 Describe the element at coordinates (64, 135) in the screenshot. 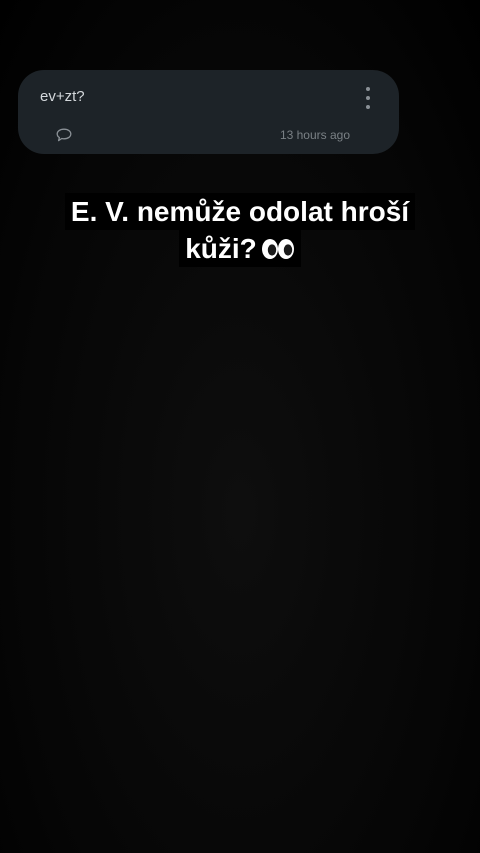

I see `comment-bubble-icon` at that location.